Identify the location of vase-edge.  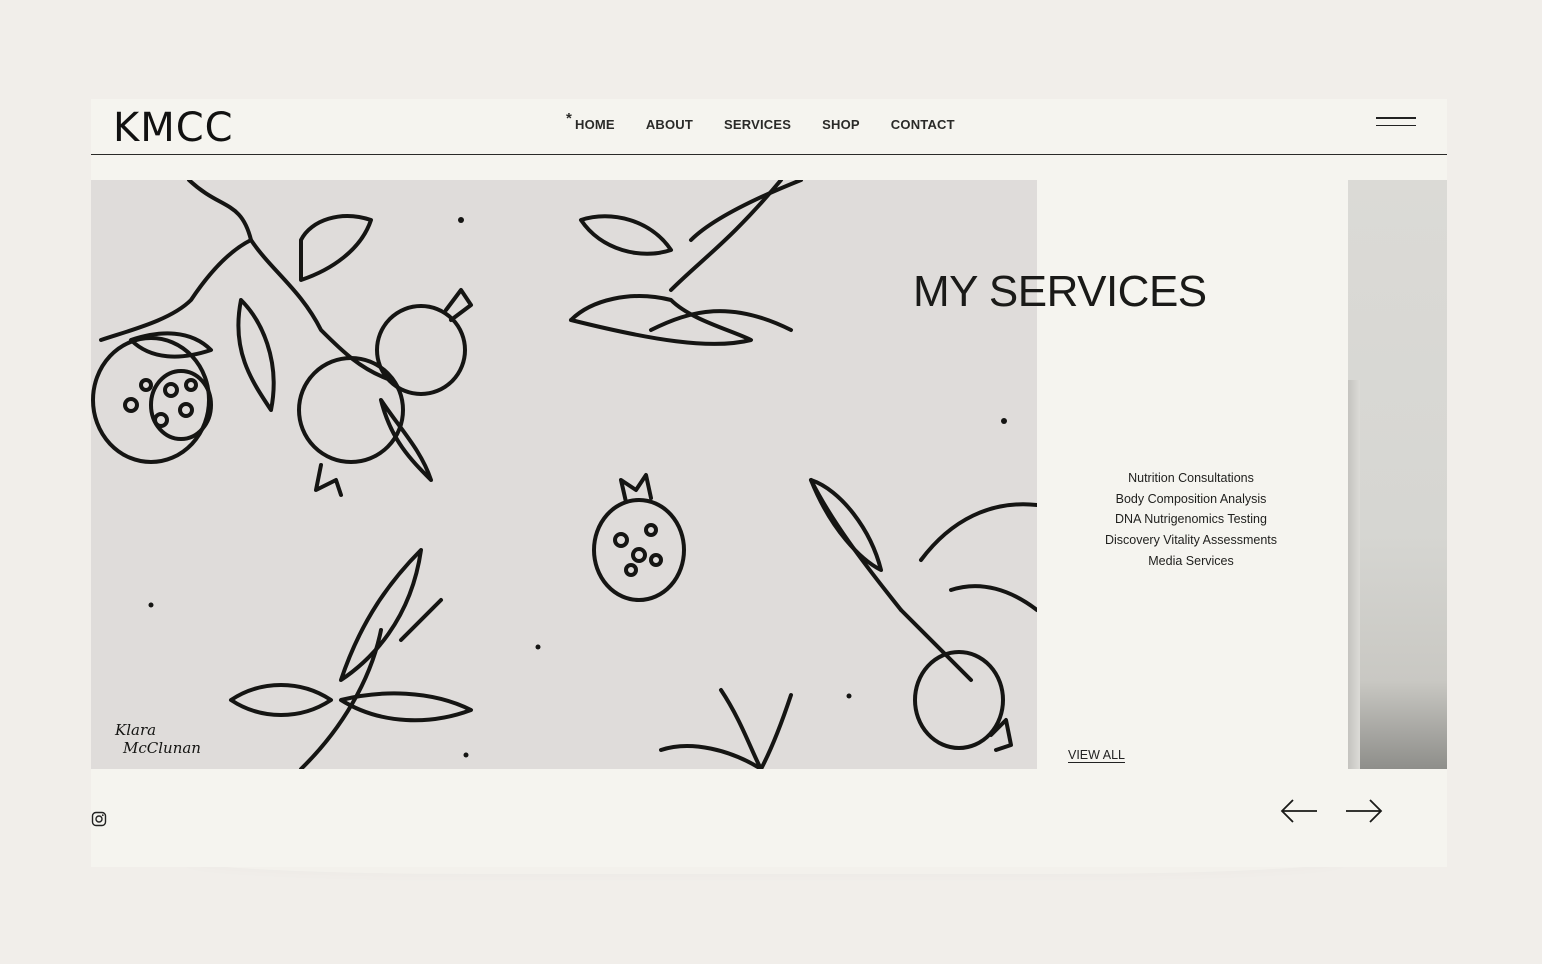
(1354, 574).